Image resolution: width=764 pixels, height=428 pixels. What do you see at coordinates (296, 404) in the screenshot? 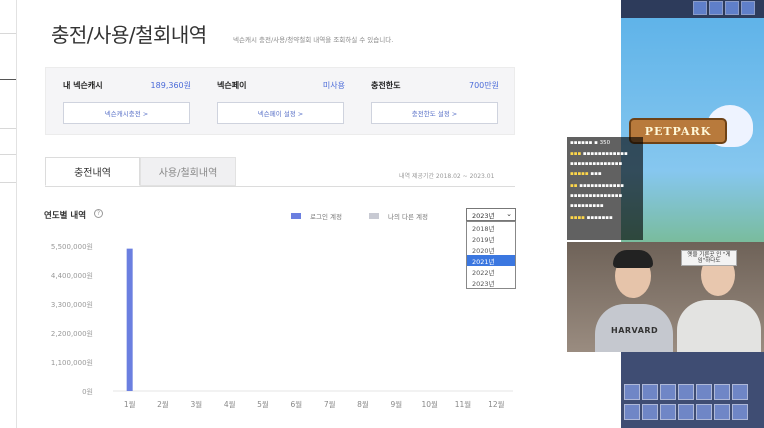
I see `x-tick-label: 6월` at bounding box center [296, 404].